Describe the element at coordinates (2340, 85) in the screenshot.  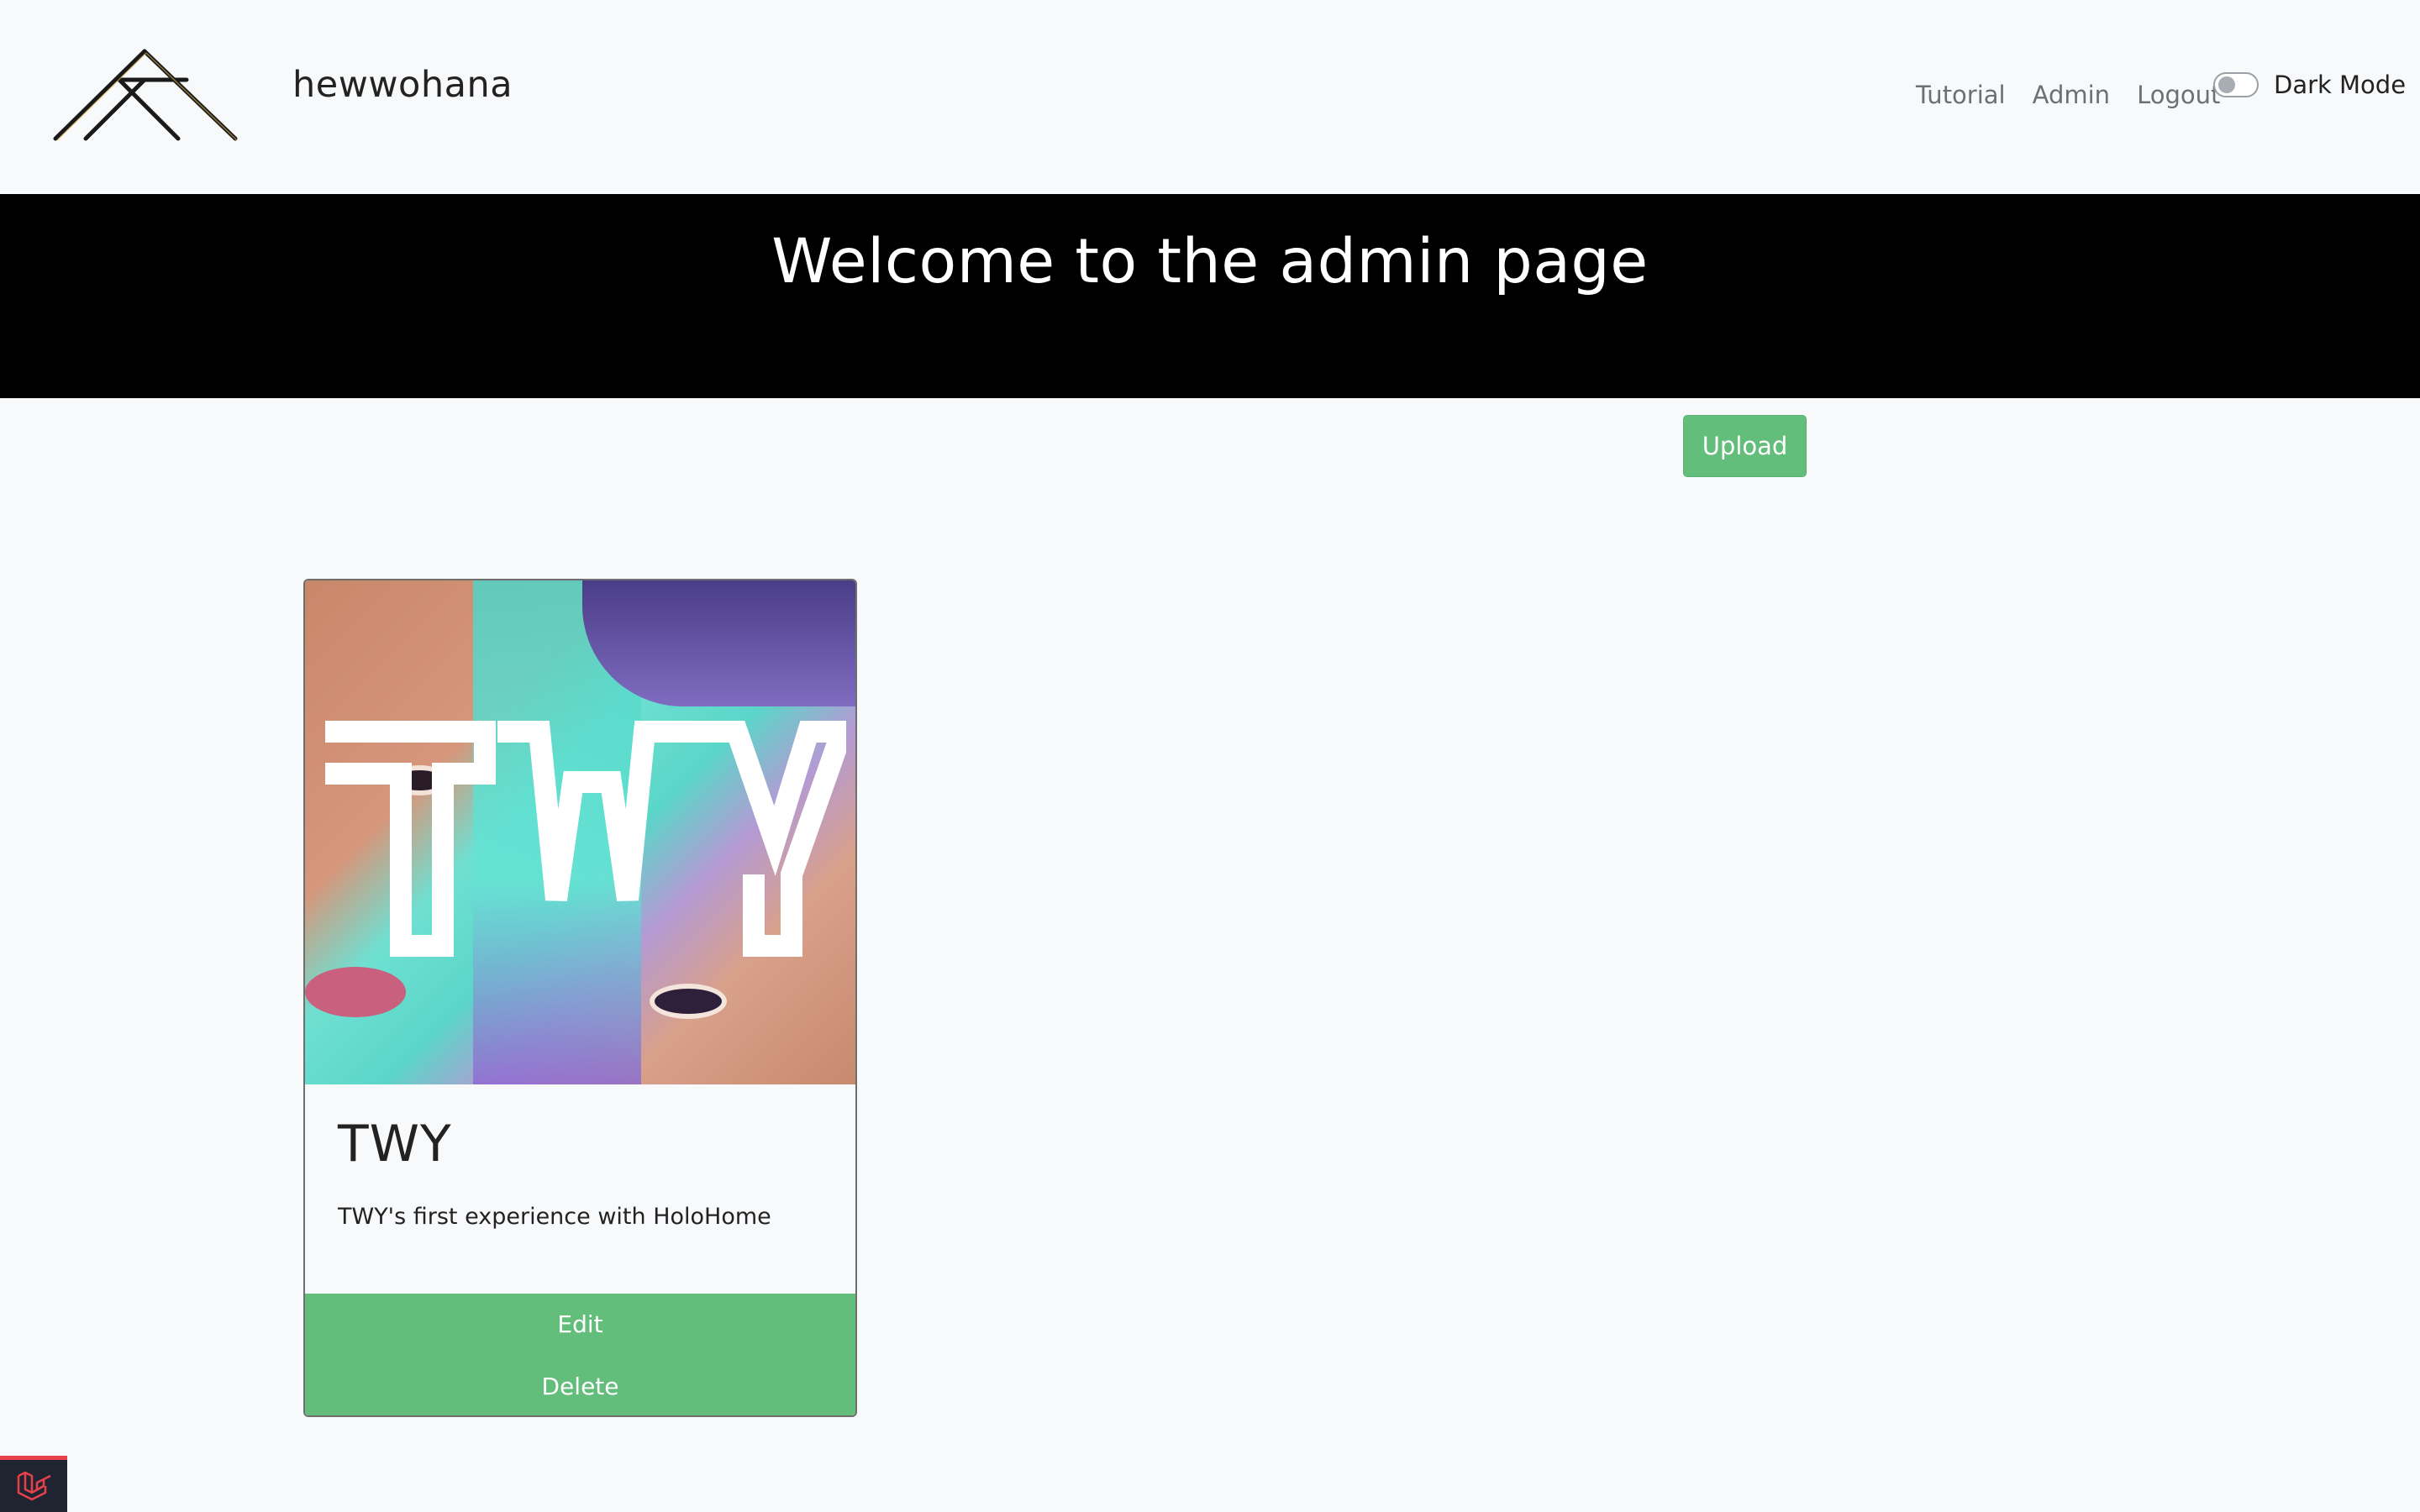
I see `dark-mode-label: Dark Mode` at that location.